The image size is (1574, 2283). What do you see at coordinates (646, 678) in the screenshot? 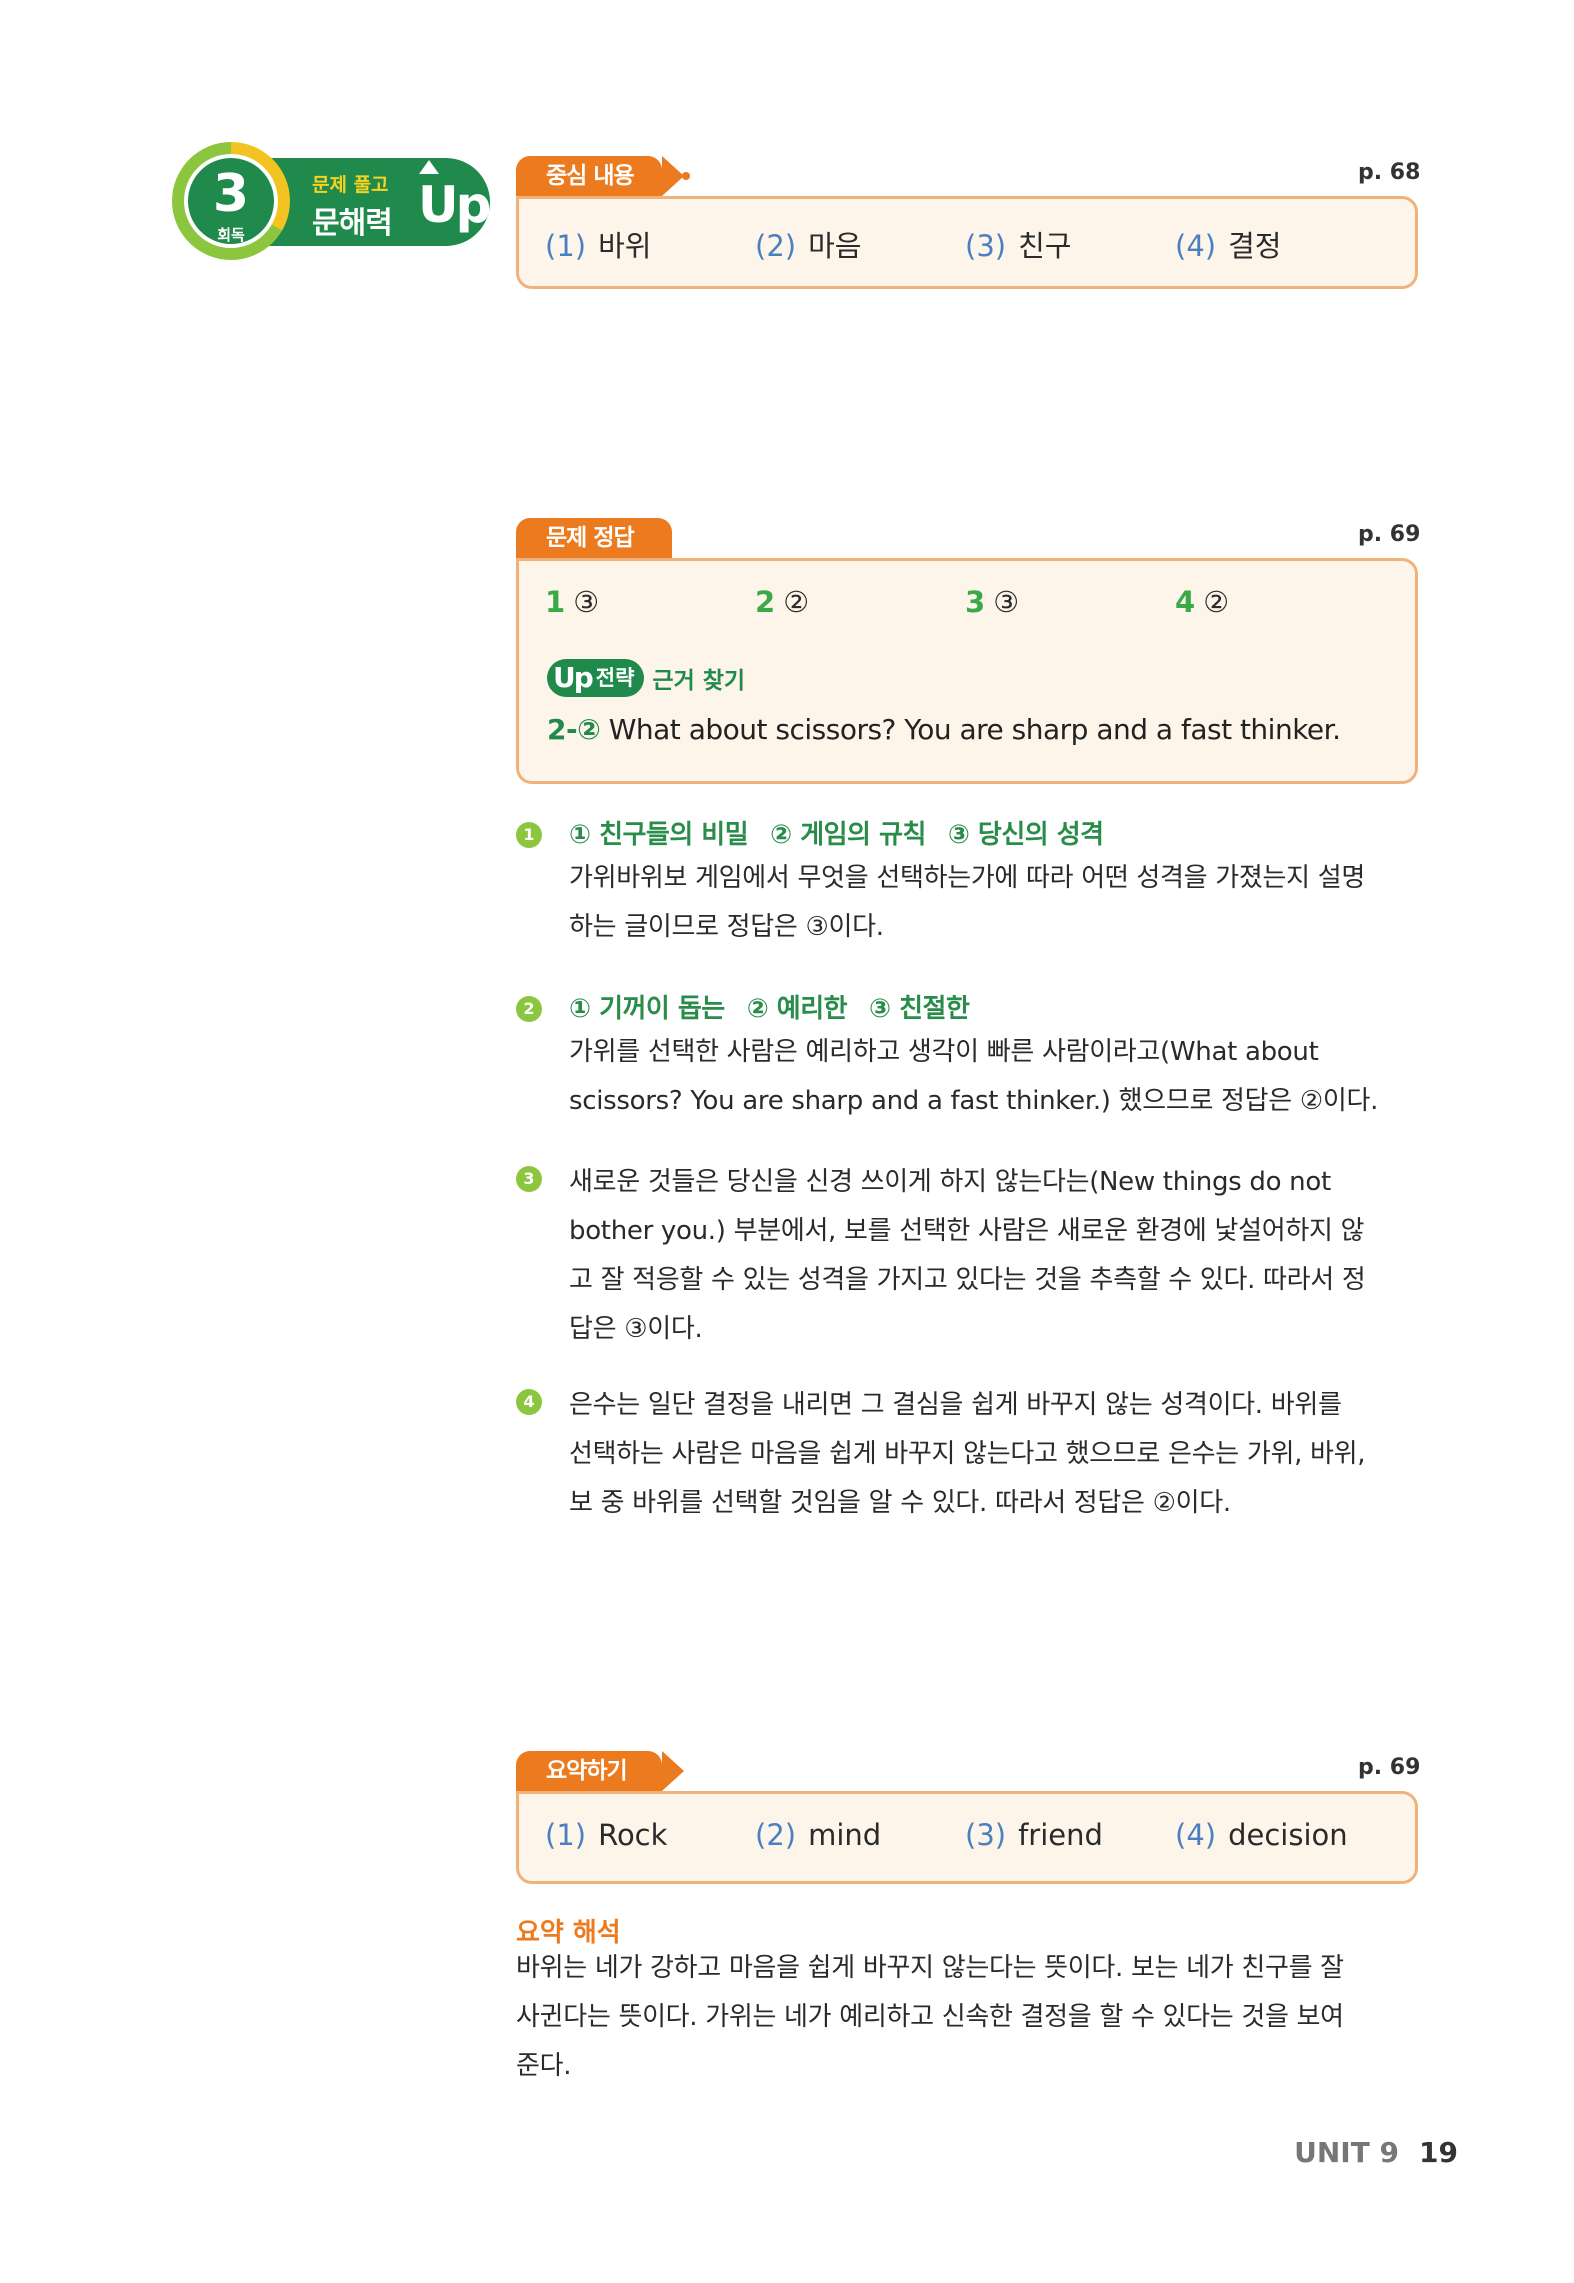
I see `strategy-tag: Up 전략 근거 찾기` at bounding box center [646, 678].